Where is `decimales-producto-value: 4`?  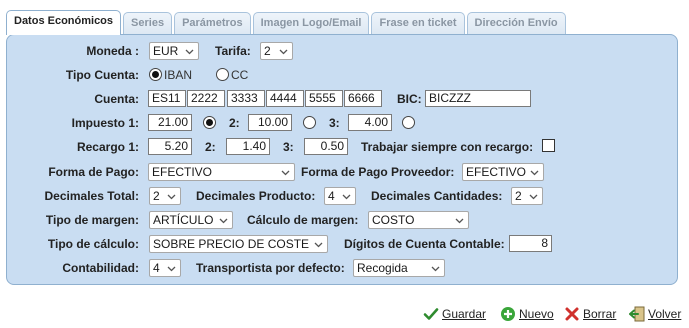 decimales-producto-value: 4 is located at coordinates (331, 196).